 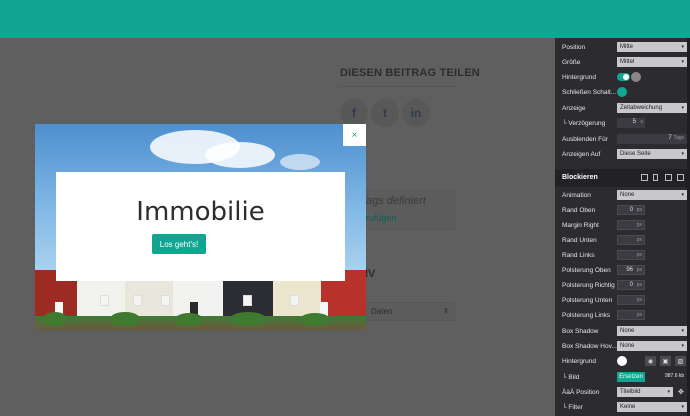 What do you see at coordinates (631, 240) in the screenshot?
I see `margin-bottom-input: px` at bounding box center [631, 240].